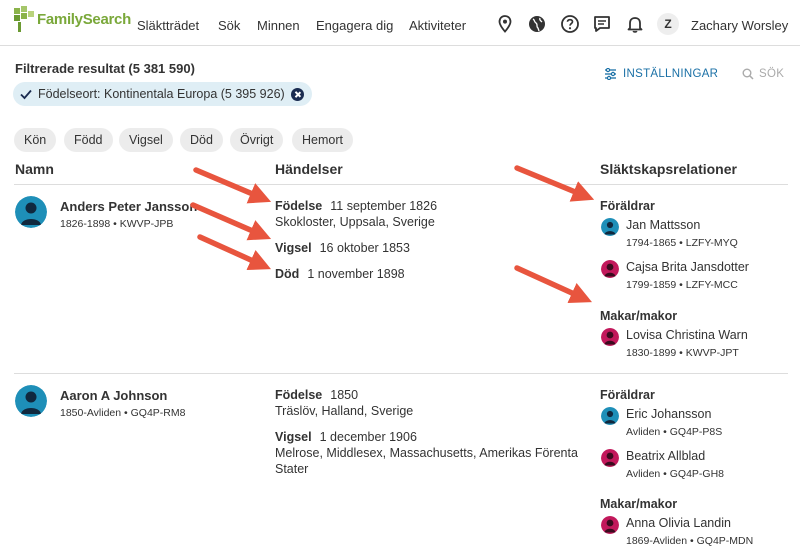 The height and width of the screenshot is (558, 800). Describe the element at coordinates (123, 413) in the screenshot. I see `person-meta: 1850-Avliden • GQ4P-RM8` at that location.